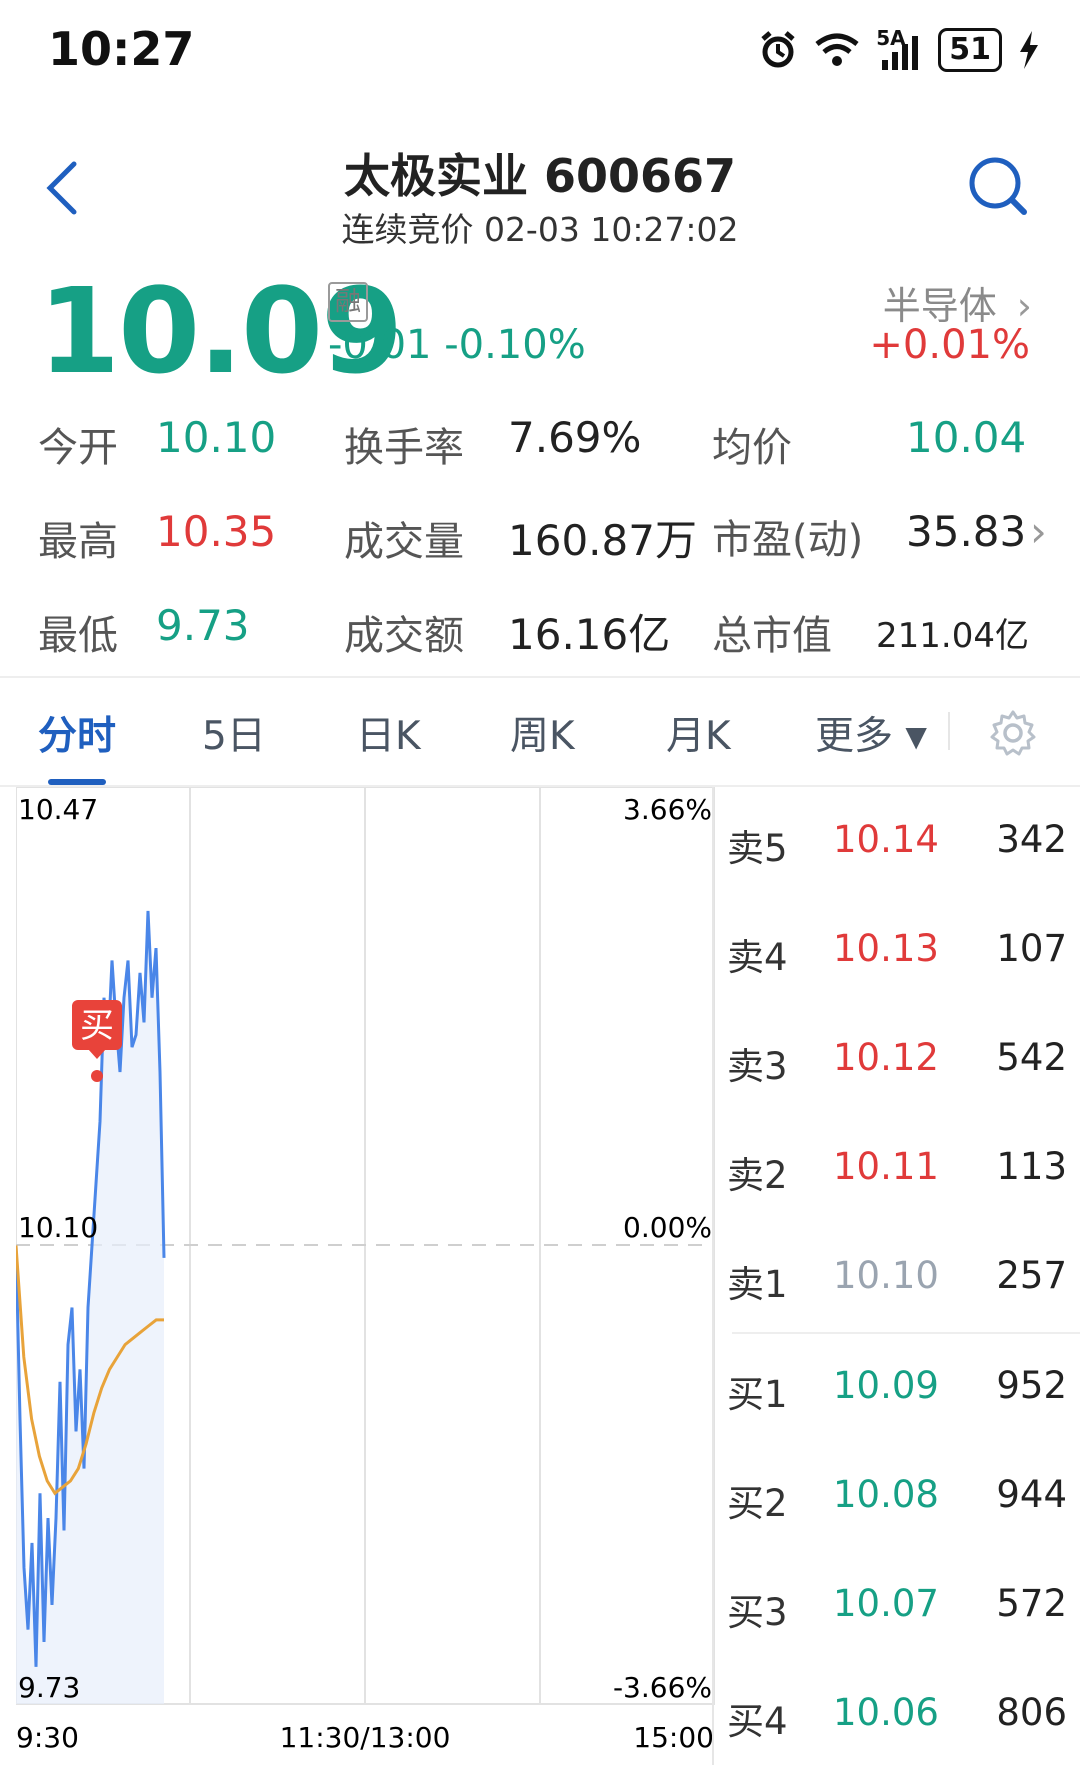 The width and height of the screenshot is (1080, 1769). I want to click on stat-turnover-value: 7.69%, so click(575, 437).